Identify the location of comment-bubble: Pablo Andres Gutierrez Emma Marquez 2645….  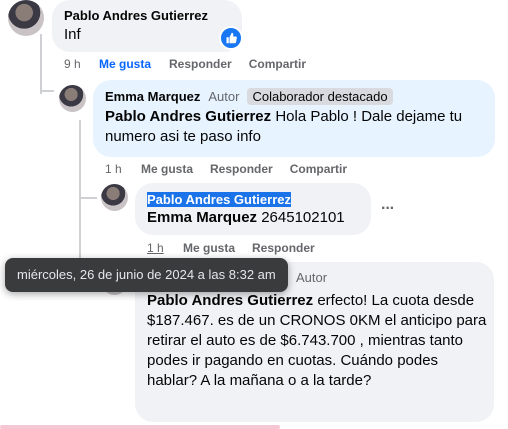
(253, 209).